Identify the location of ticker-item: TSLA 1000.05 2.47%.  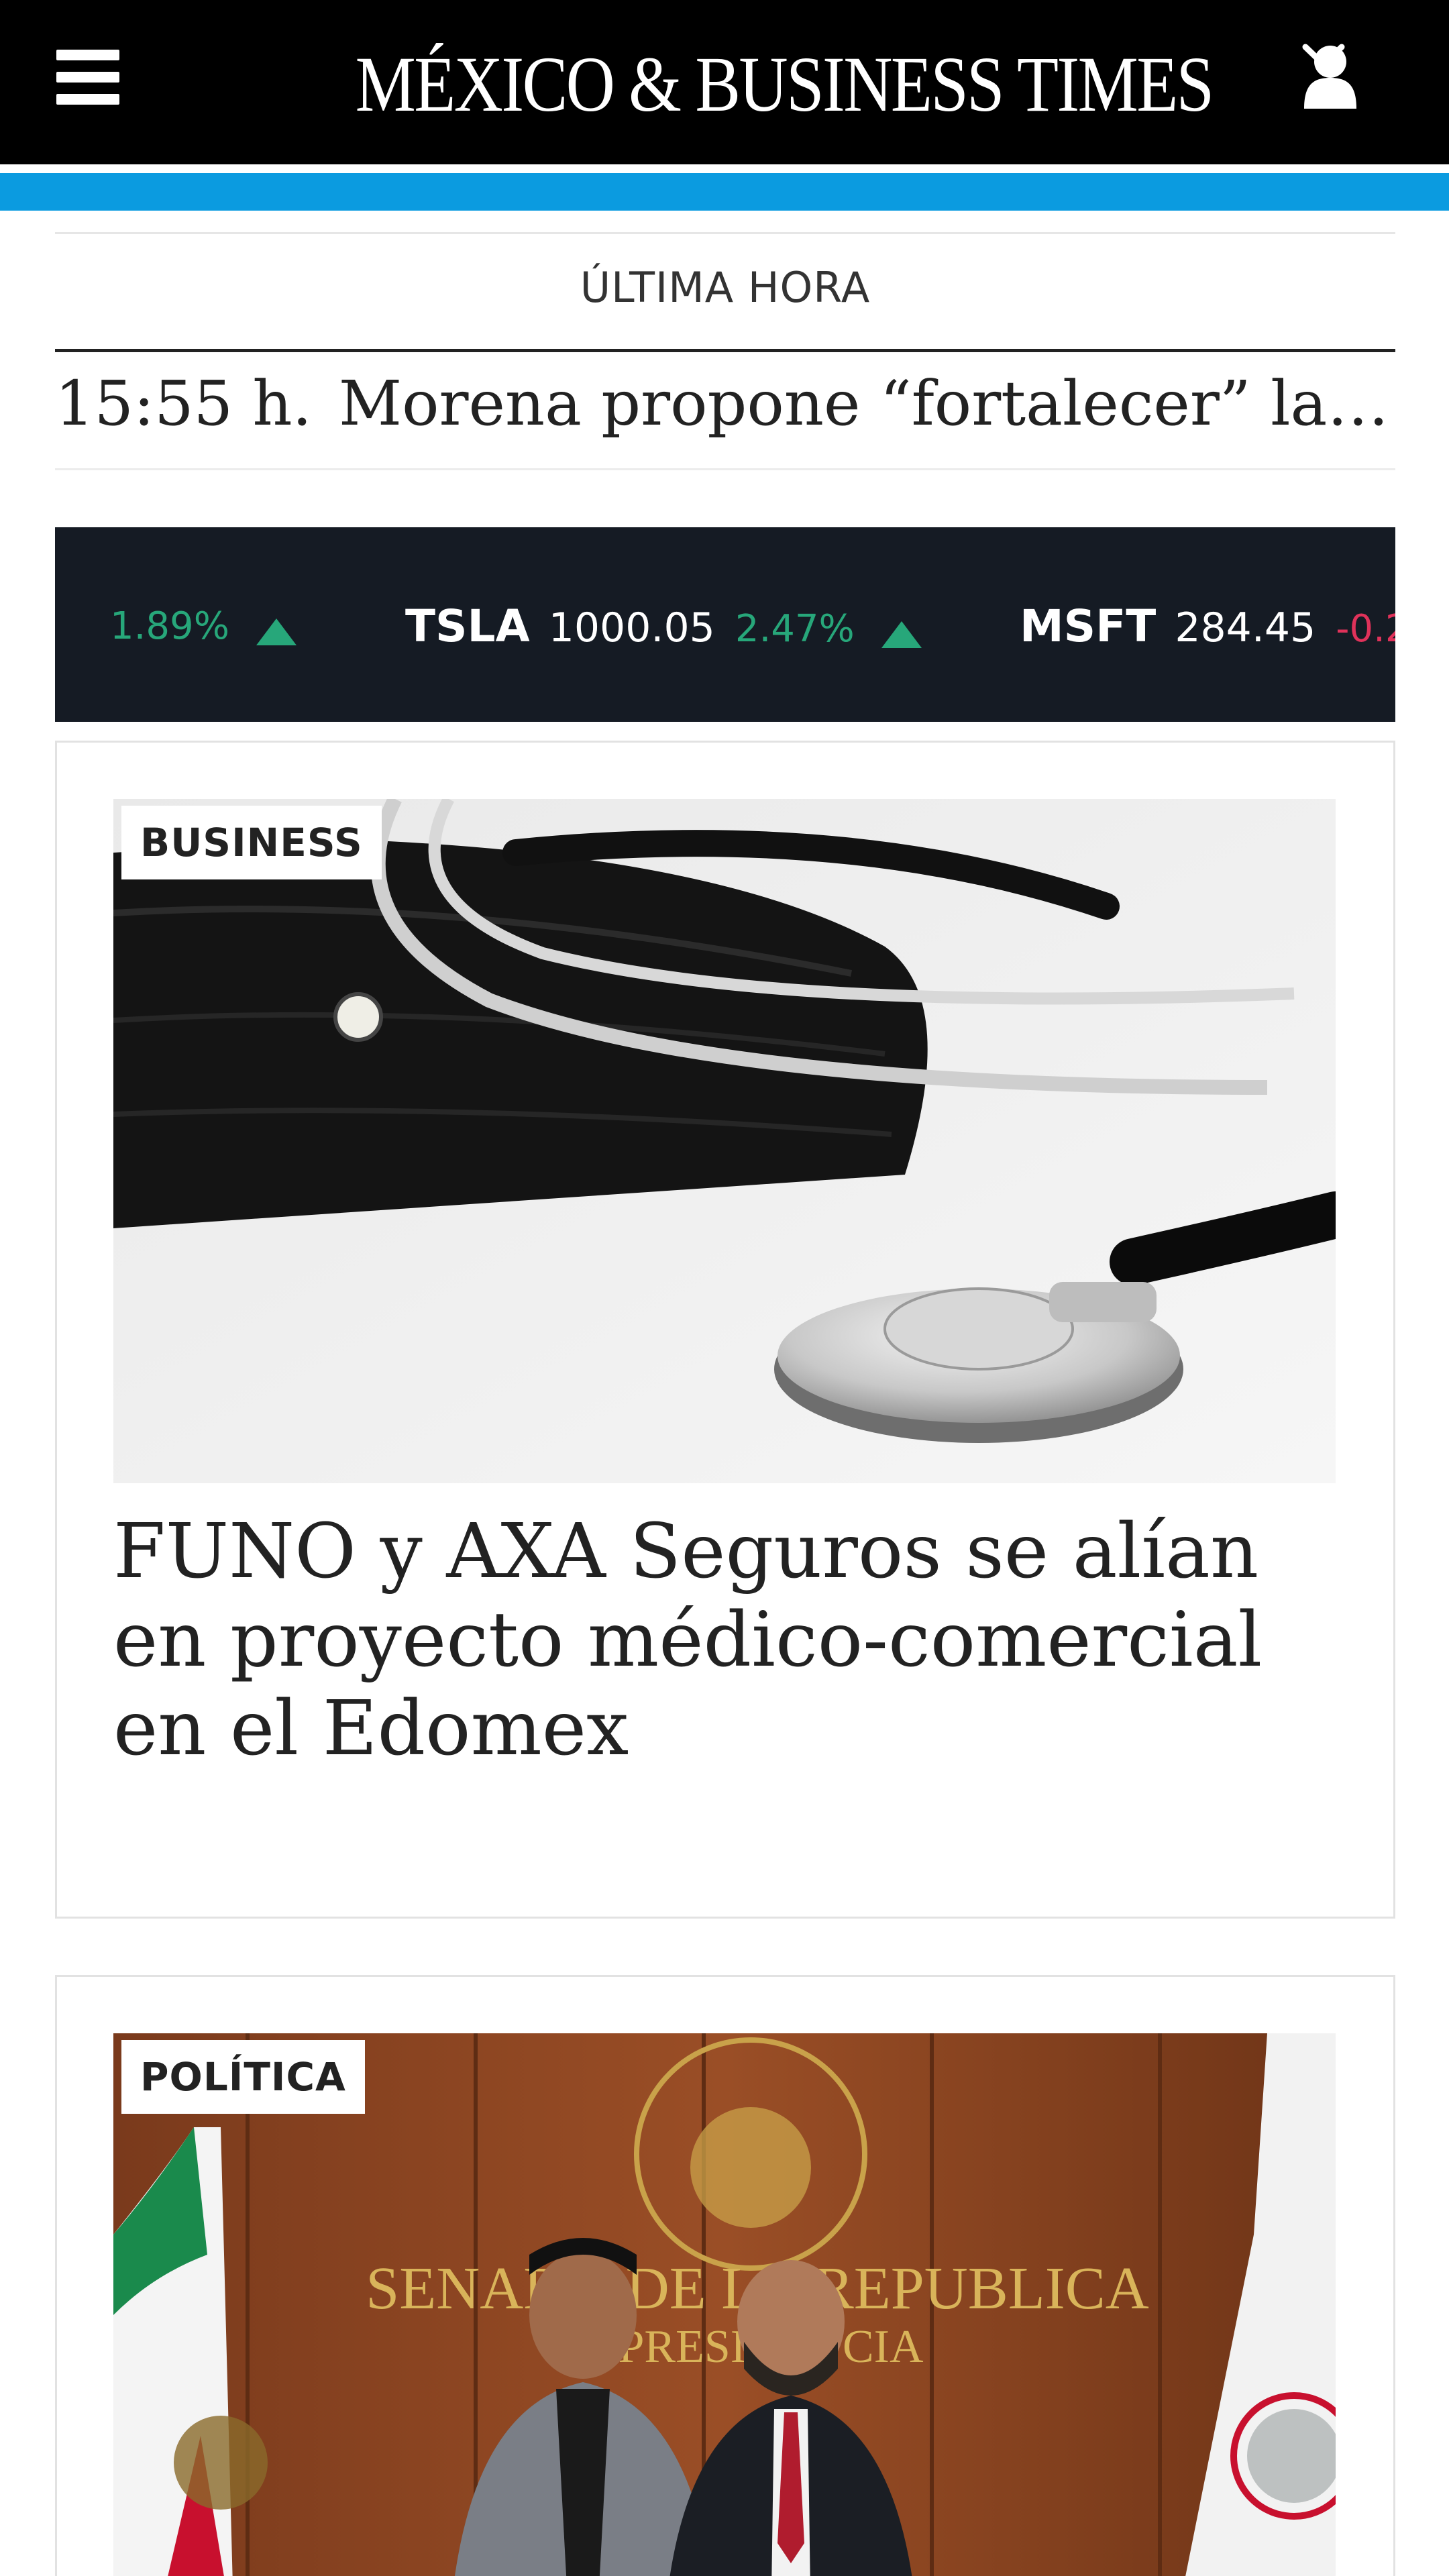
(663, 626).